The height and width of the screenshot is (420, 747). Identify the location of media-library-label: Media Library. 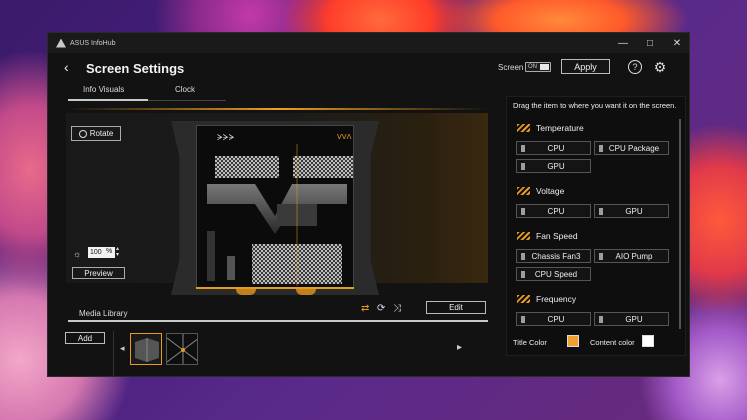
(103, 313).